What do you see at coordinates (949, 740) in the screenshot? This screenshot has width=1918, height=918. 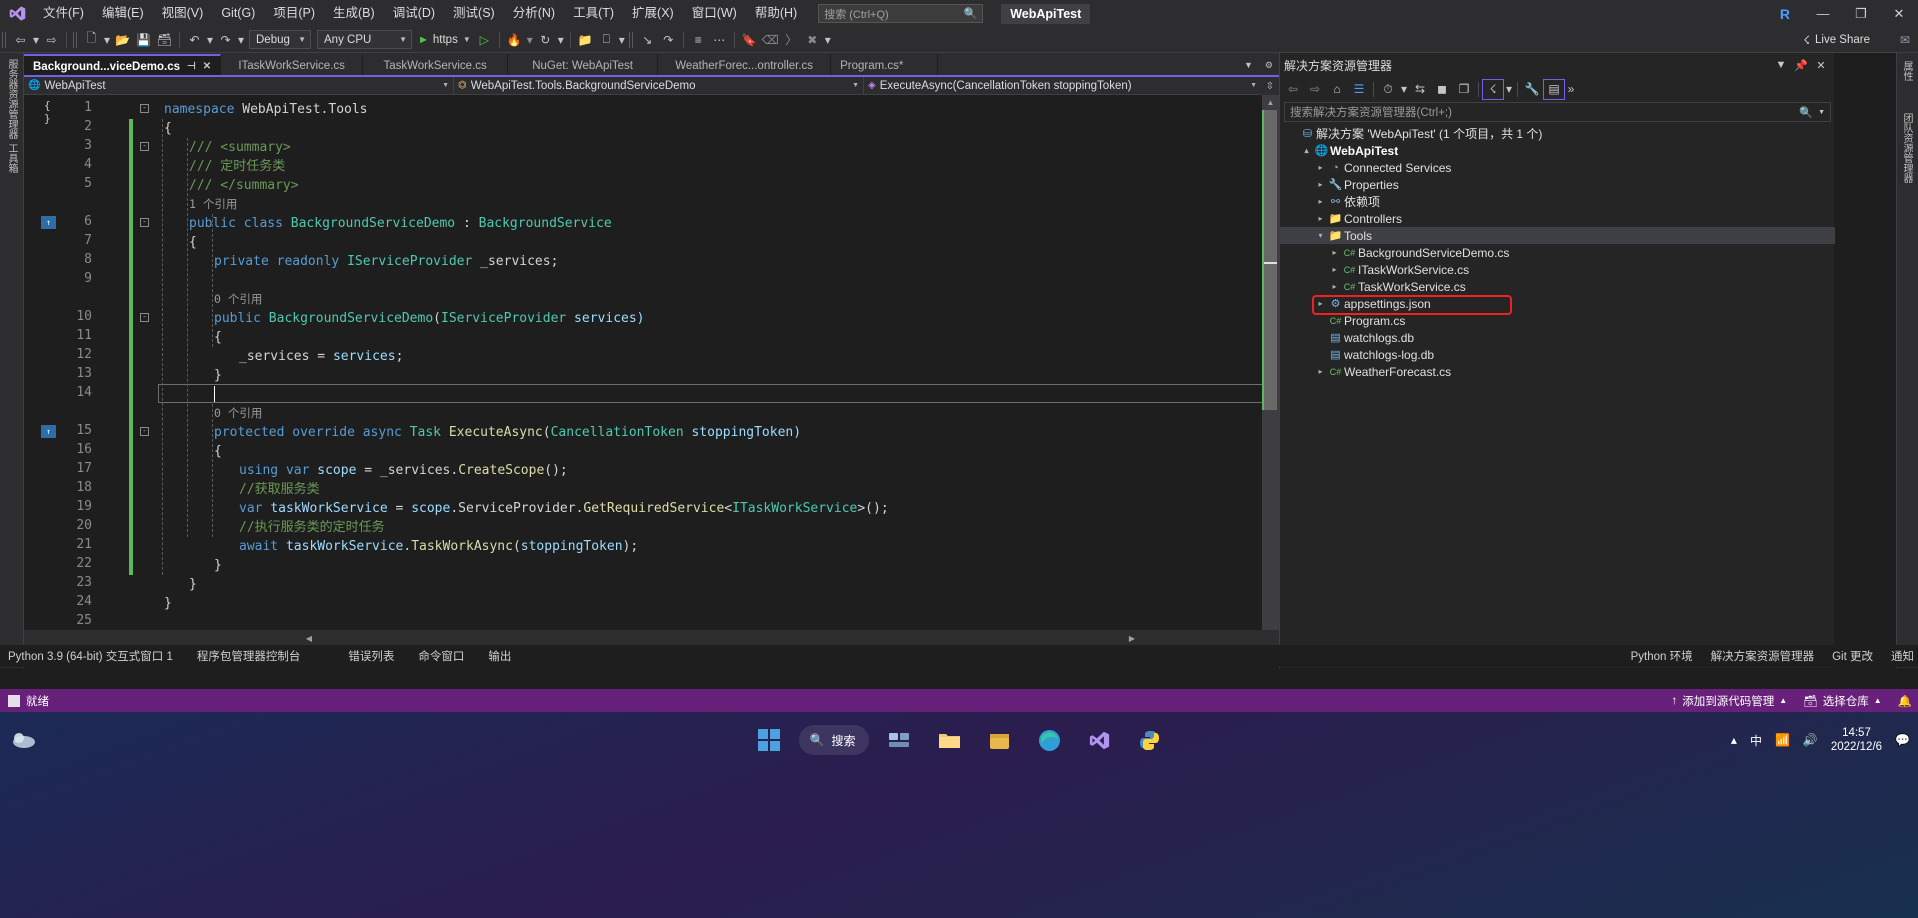 I see `file-explorer-icon` at bounding box center [949, 740].